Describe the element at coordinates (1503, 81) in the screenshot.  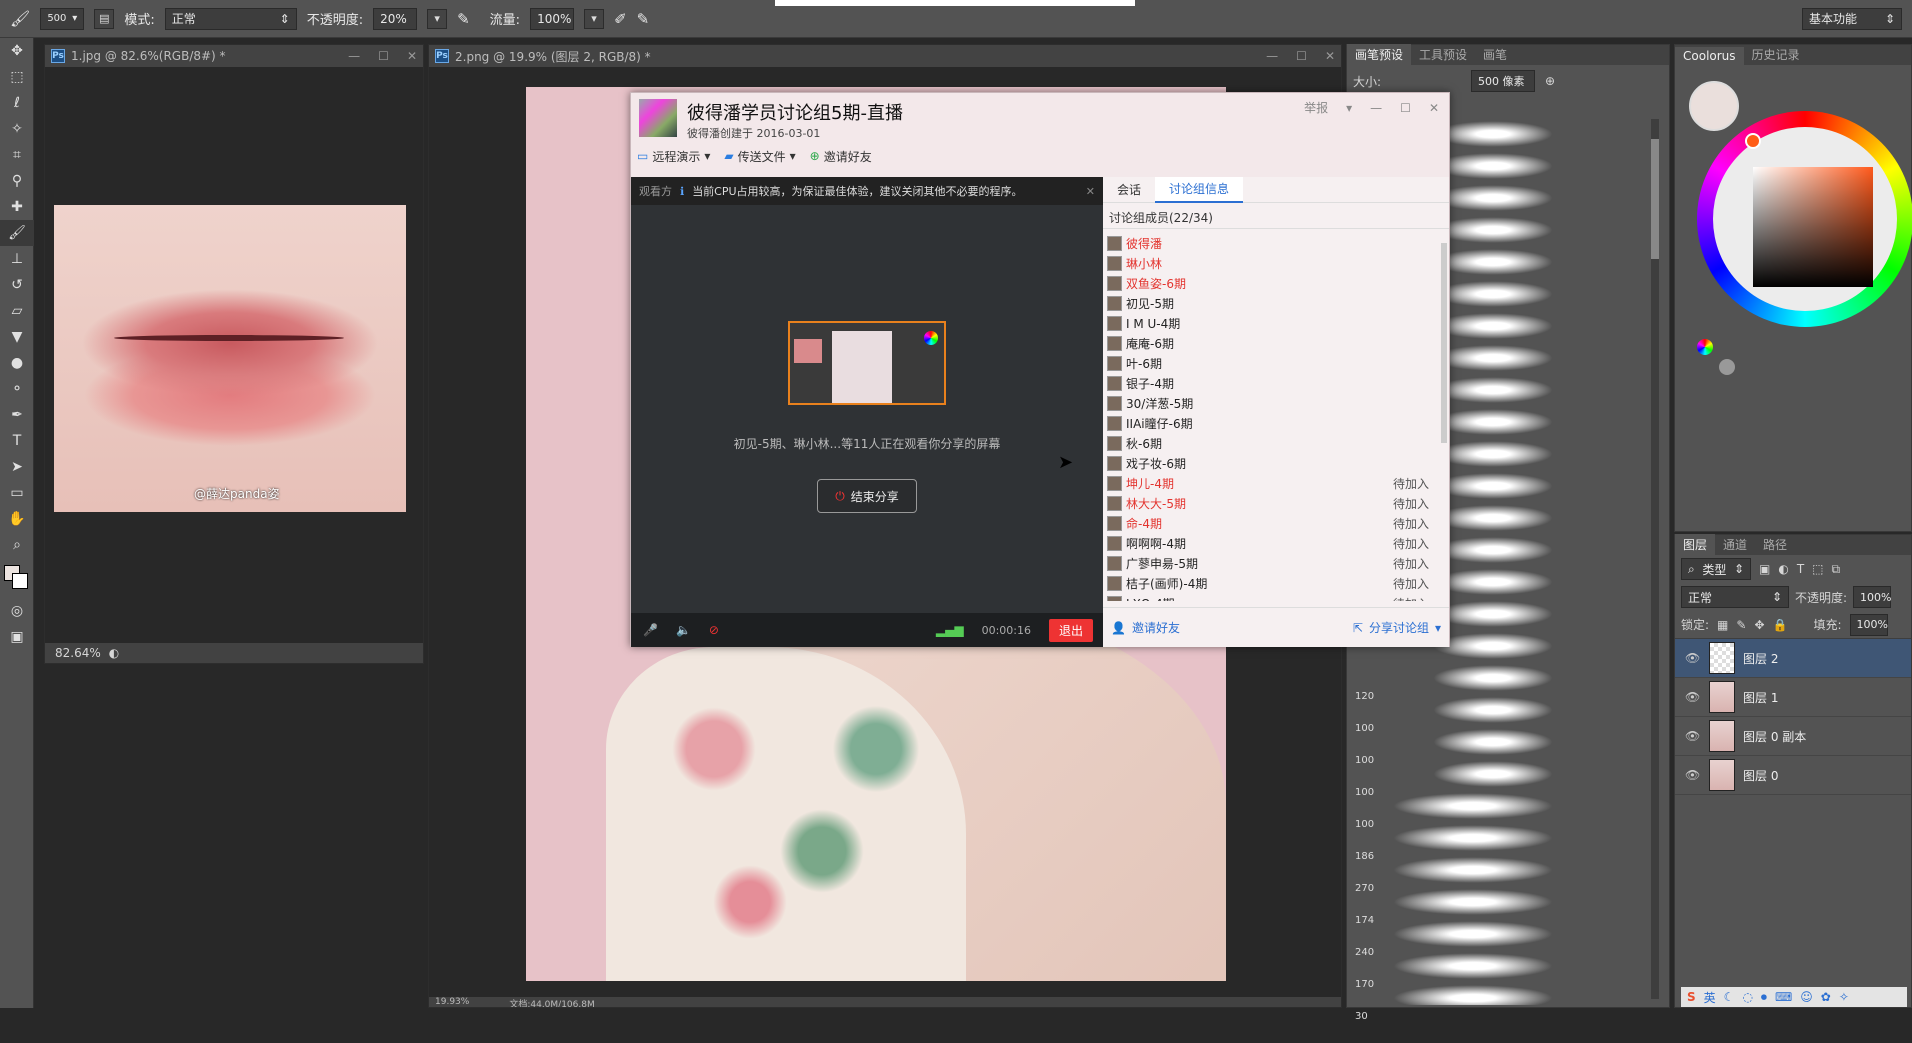
I see `brush-size-field: 500 像素` at that location.